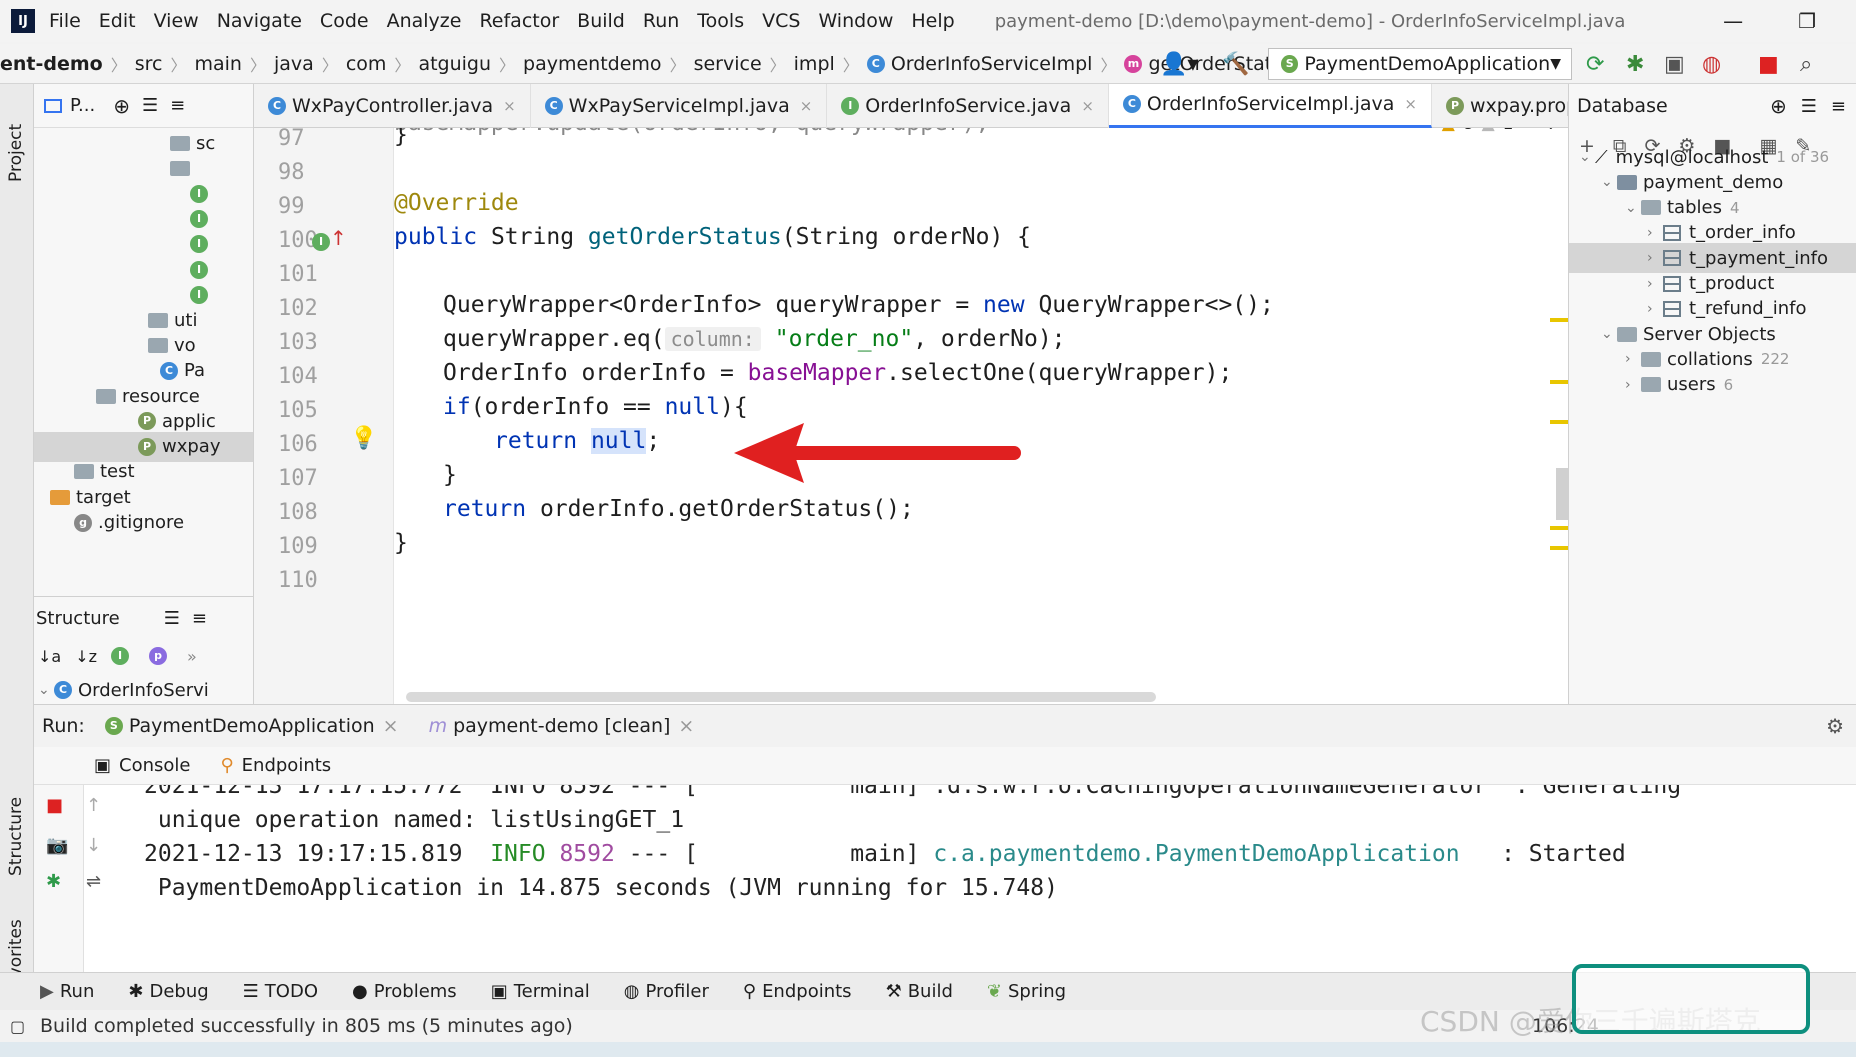  What do you see at coordinates (192, 656) in the screenshot?
I see `more-icon: »` at bounding box center [192, 656].